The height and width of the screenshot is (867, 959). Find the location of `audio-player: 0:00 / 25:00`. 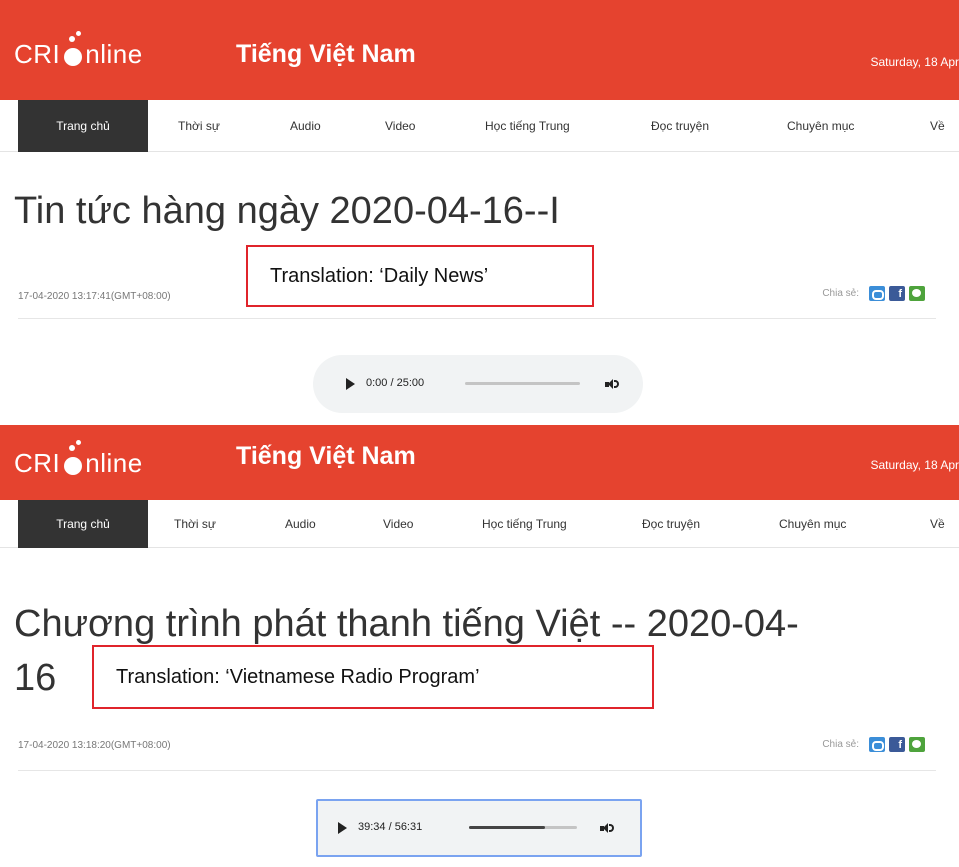

audio-player: 0:00 / 25:00 is located at coordinates (478, 384).